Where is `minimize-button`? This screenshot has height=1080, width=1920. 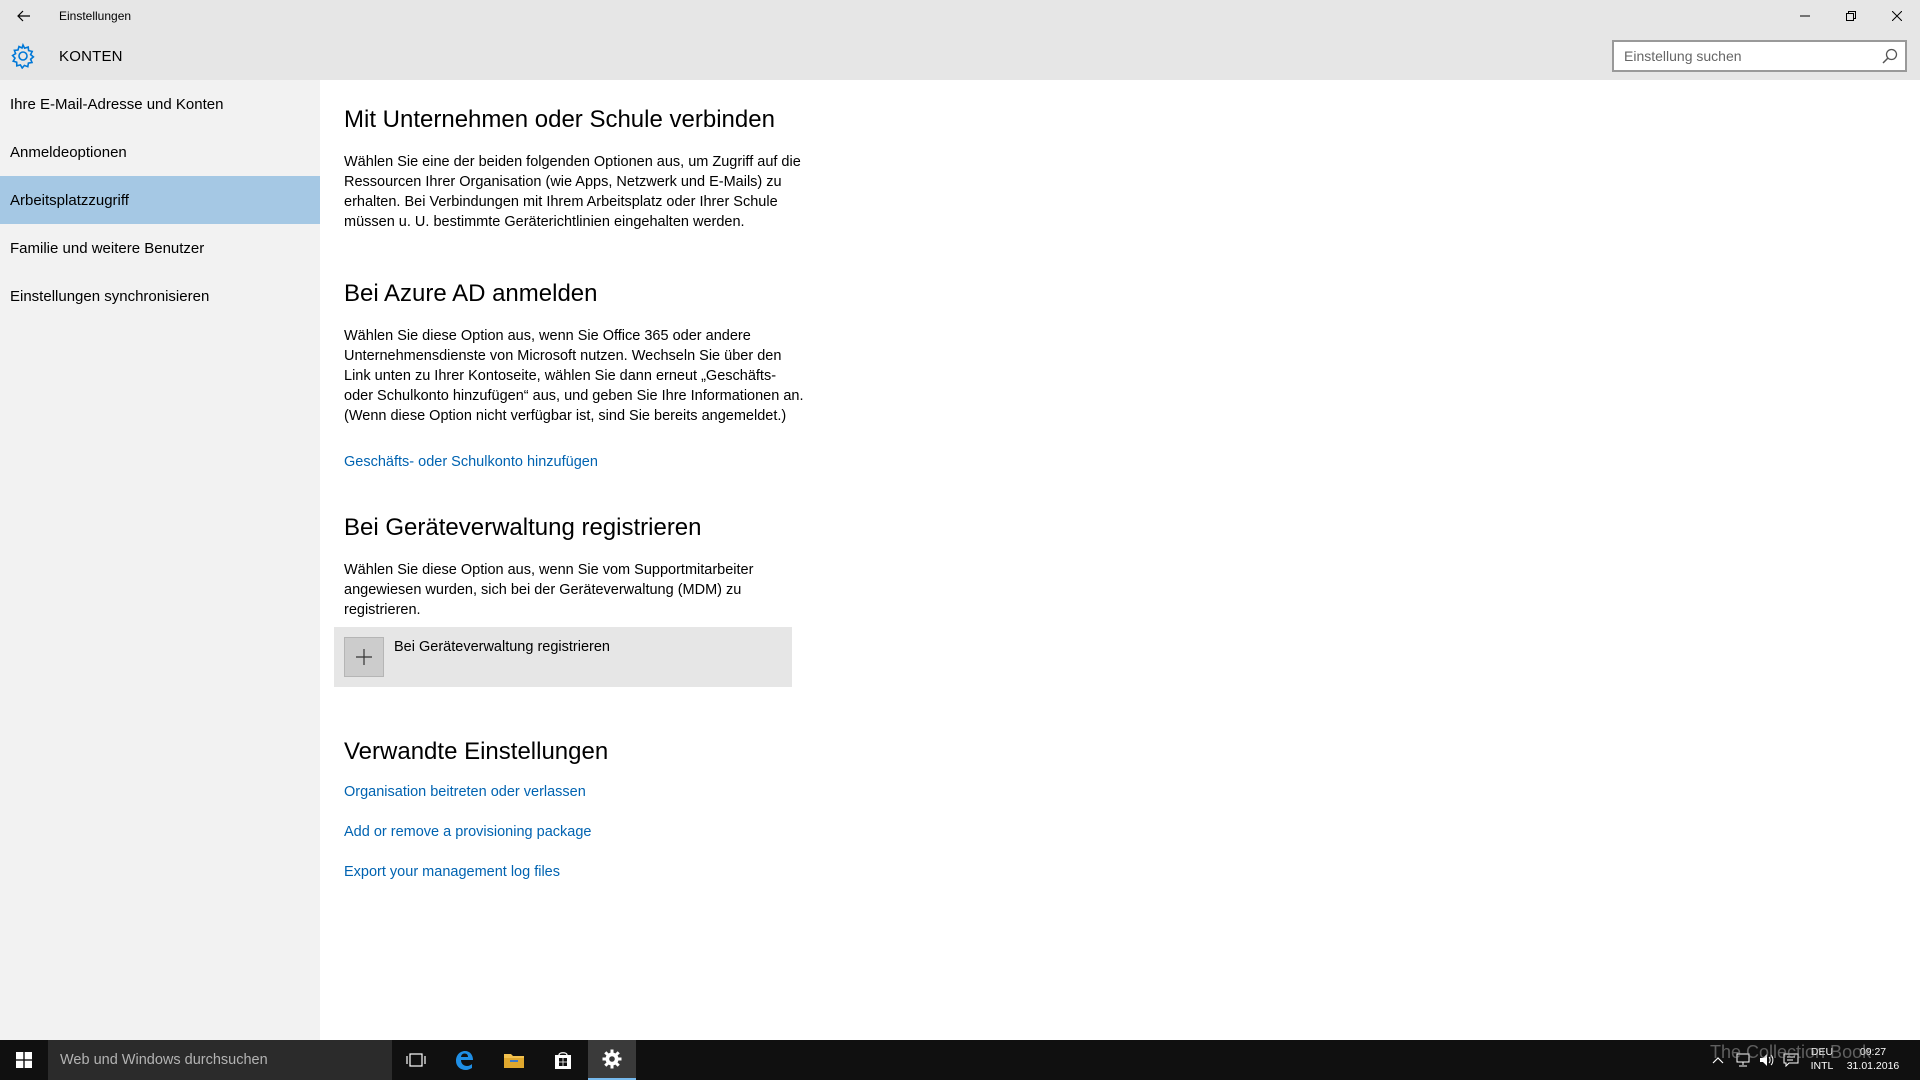 minimize-button is located at coordinates (1805, 16).